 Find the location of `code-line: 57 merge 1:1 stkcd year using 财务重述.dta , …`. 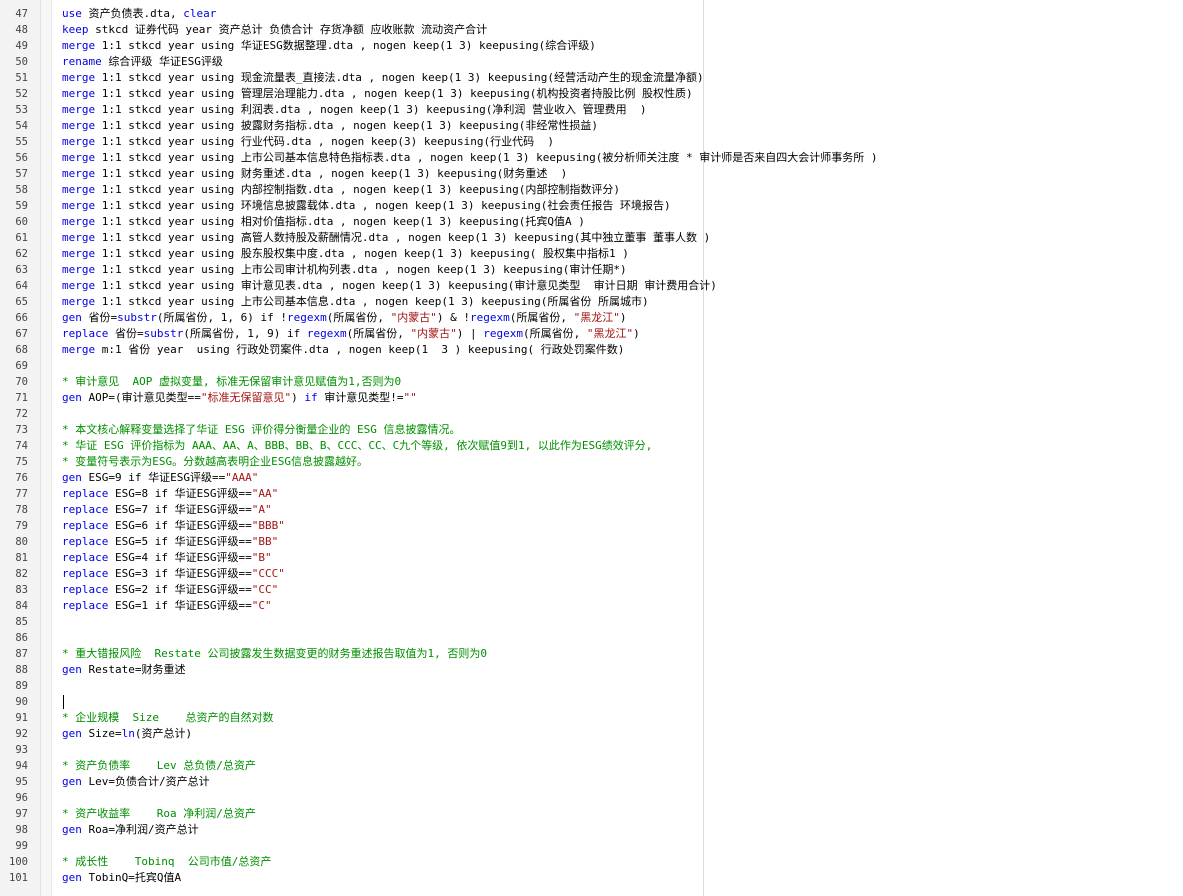

code-line: 57 merge 1:1 stkcd year using 财务重述.dta , … is located at coordinates (591, 174).